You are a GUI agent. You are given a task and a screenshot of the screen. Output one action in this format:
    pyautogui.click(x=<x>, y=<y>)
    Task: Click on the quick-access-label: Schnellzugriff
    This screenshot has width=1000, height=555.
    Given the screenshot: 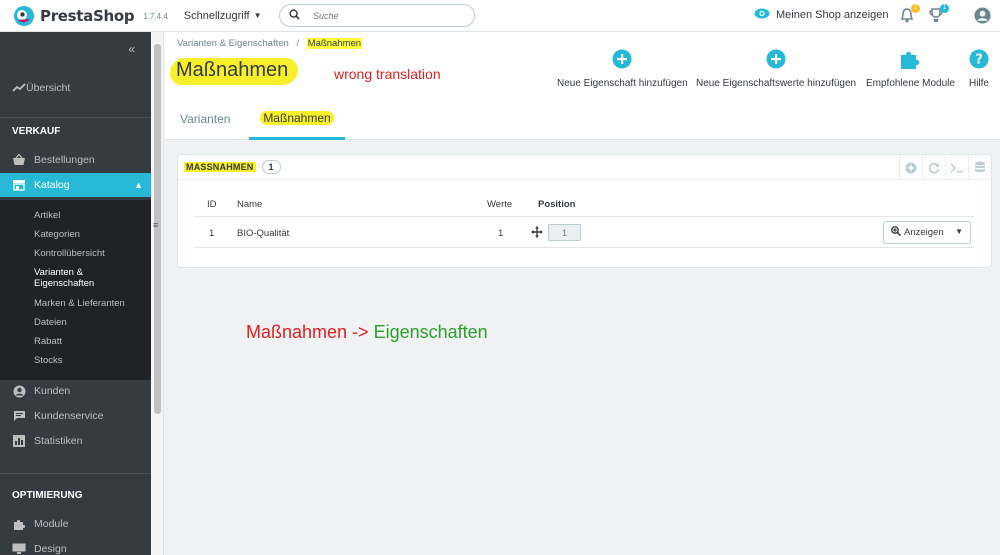 What is the action you would take?
    pyautogui.click(x=216, y=15)
    